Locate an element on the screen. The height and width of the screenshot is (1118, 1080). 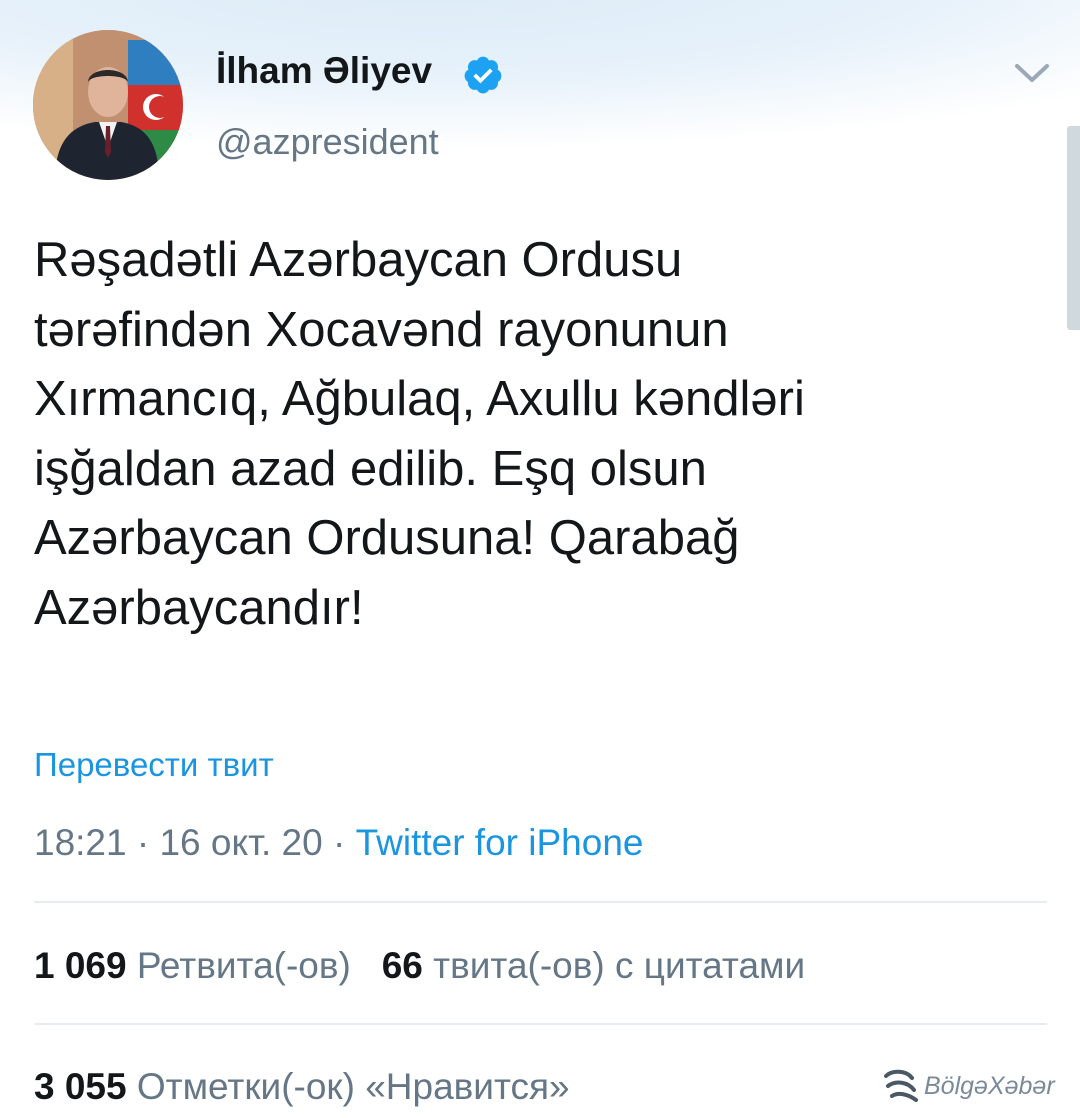
tweet-text-line: işğaldan azad edilib. Eşq olsun is located at coordinates (370, 468).